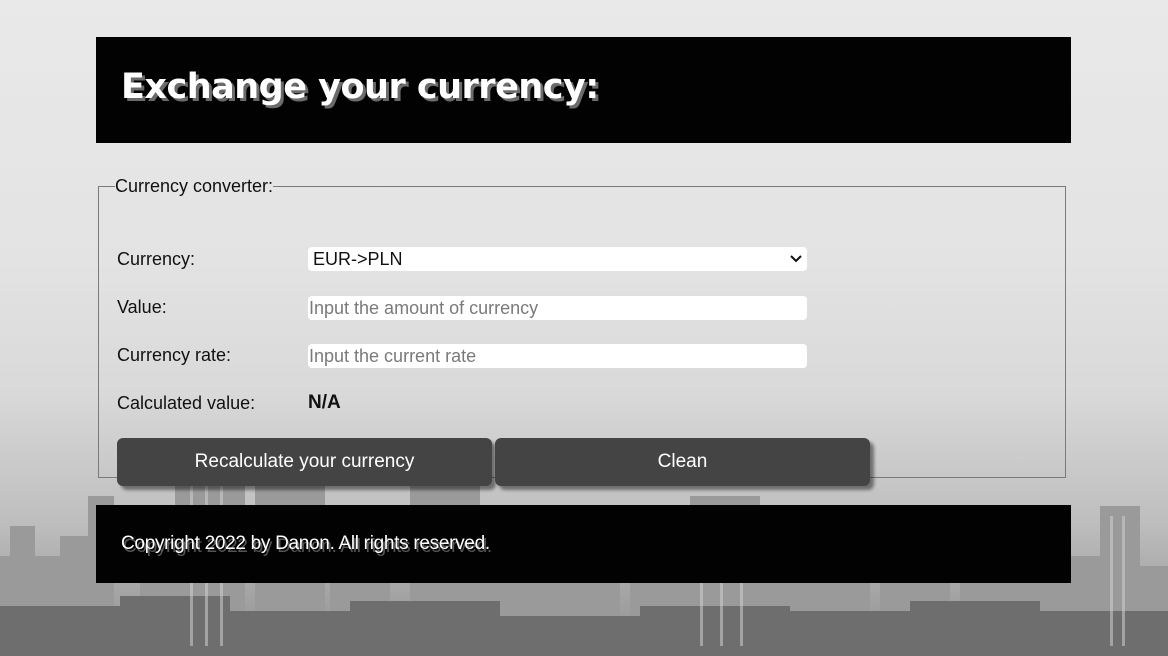 The image size is (1168, 656). I want to click on currency-label: Currency:, so click(156, 259).